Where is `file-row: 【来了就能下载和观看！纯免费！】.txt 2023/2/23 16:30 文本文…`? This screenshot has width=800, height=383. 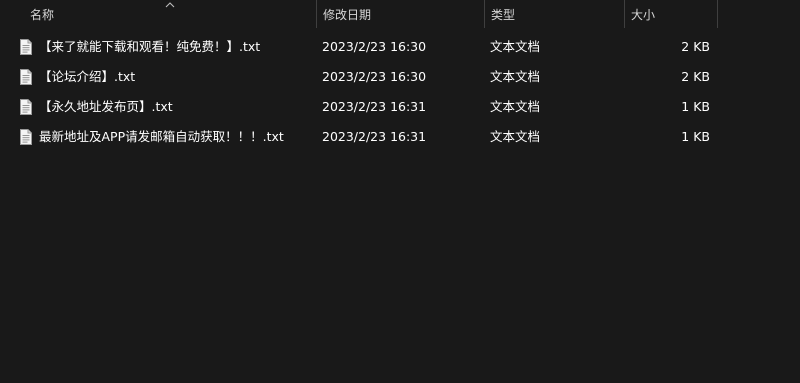
file-row: 【来了就能下载和观看！纯免费！】.txt 2023/2/23 16:30 文本文… is located at coordinates (400, 47).